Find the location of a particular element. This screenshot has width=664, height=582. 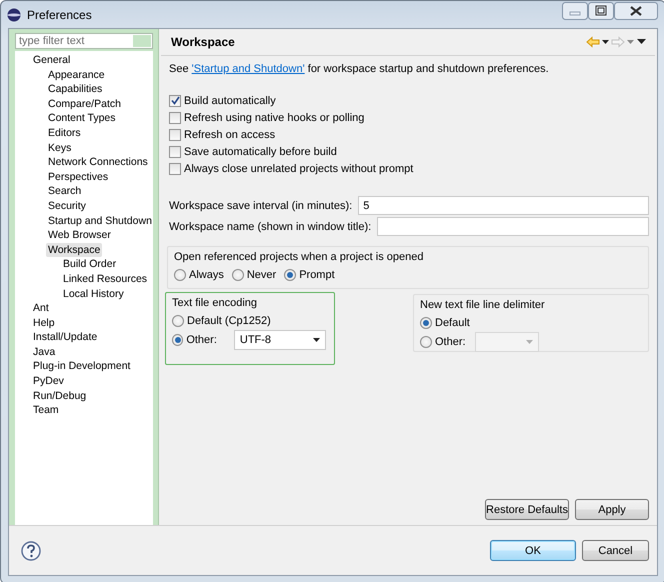

tree-item: Keys is located at coordinates (60, 148).